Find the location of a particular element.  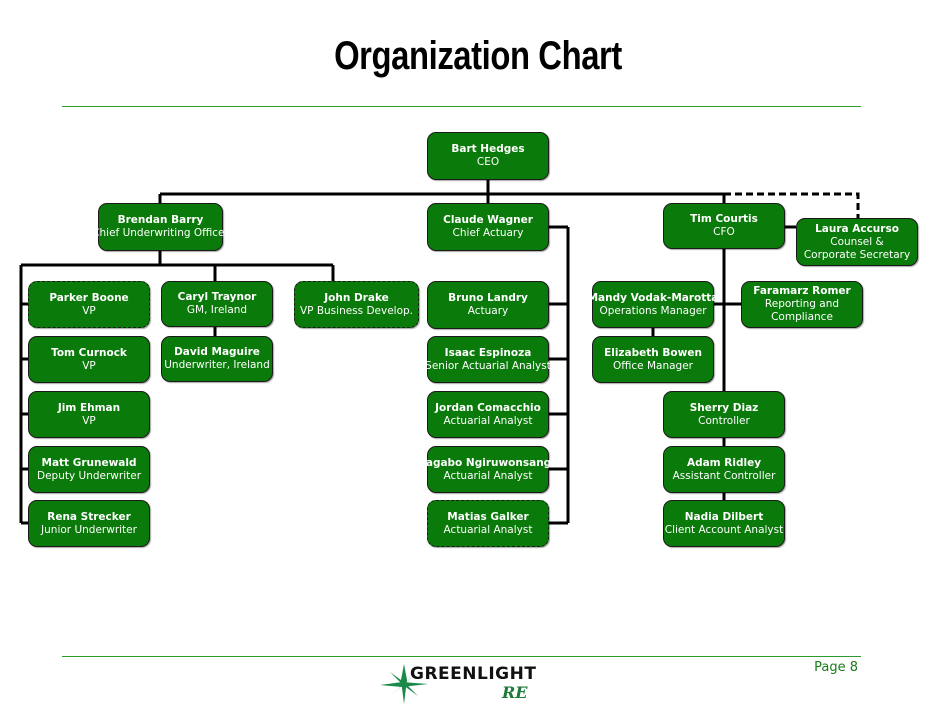

person-role: Assistant Controller is located at coordinates (724, 475).